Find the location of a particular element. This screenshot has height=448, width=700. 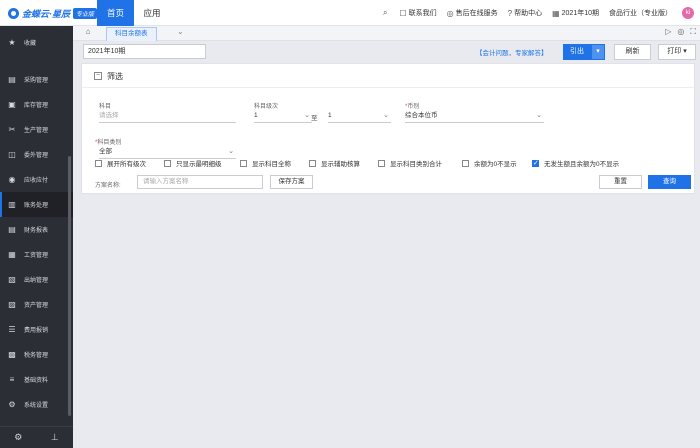

sidebar-footer: ⚙ ⊥ is located at coordinates (36, 437).